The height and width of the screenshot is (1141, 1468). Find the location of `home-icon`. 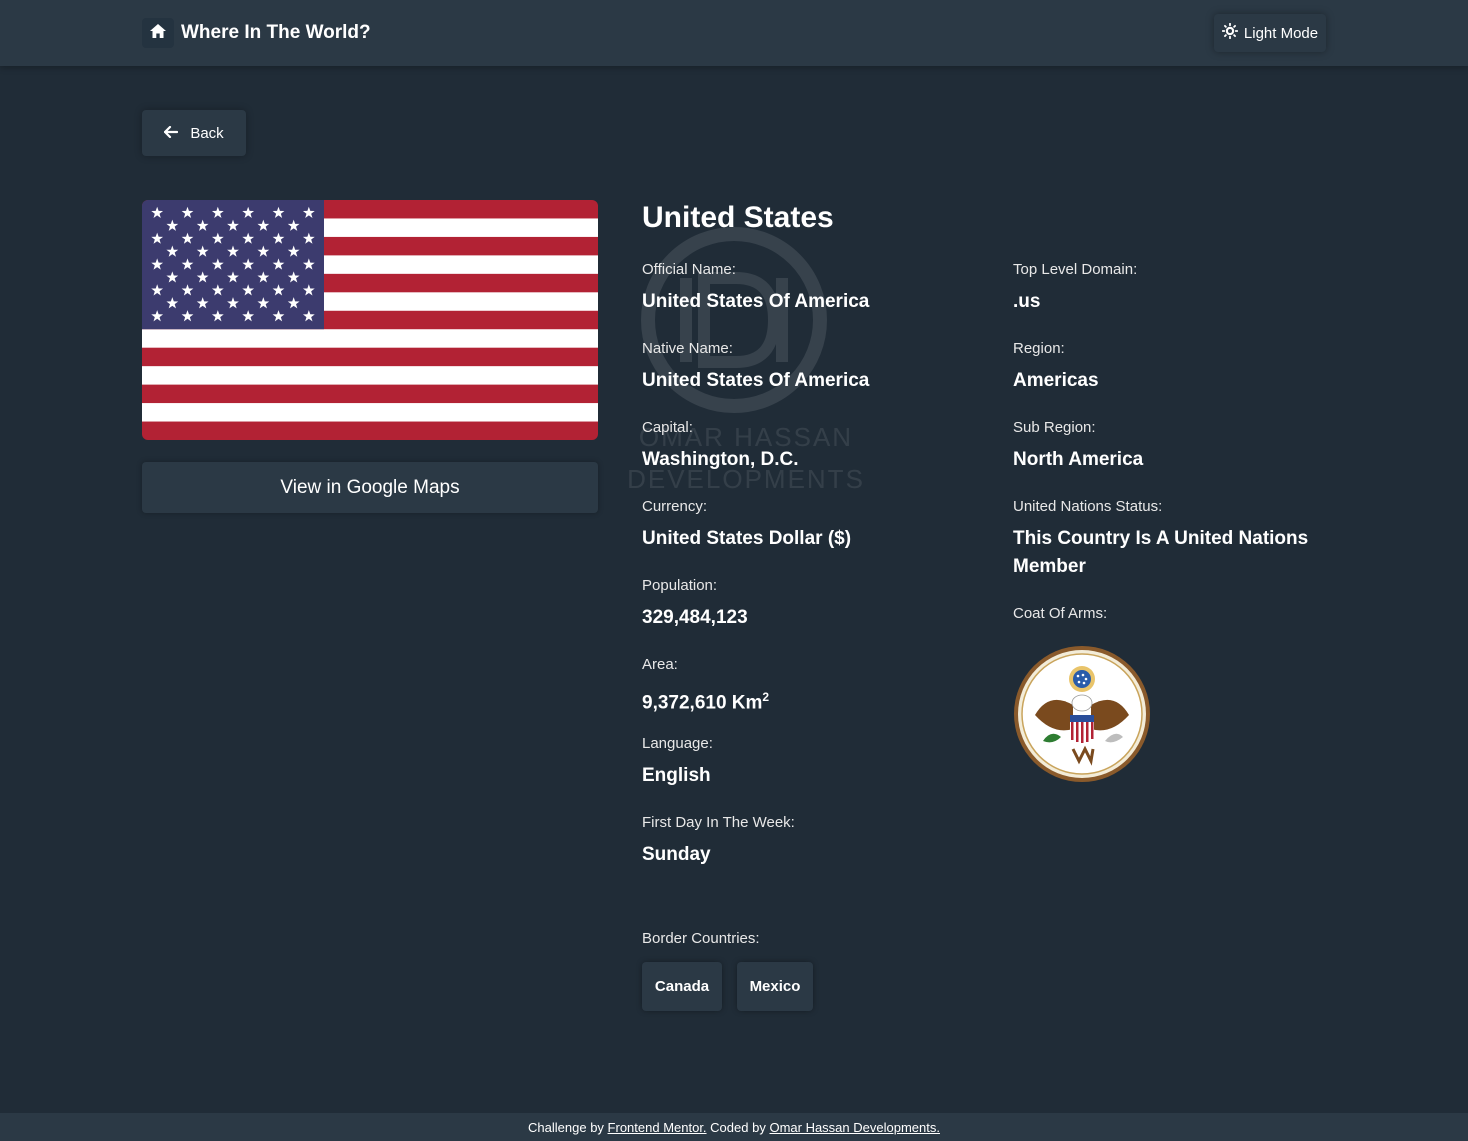

home-icon is located at coordinates (158, 33).